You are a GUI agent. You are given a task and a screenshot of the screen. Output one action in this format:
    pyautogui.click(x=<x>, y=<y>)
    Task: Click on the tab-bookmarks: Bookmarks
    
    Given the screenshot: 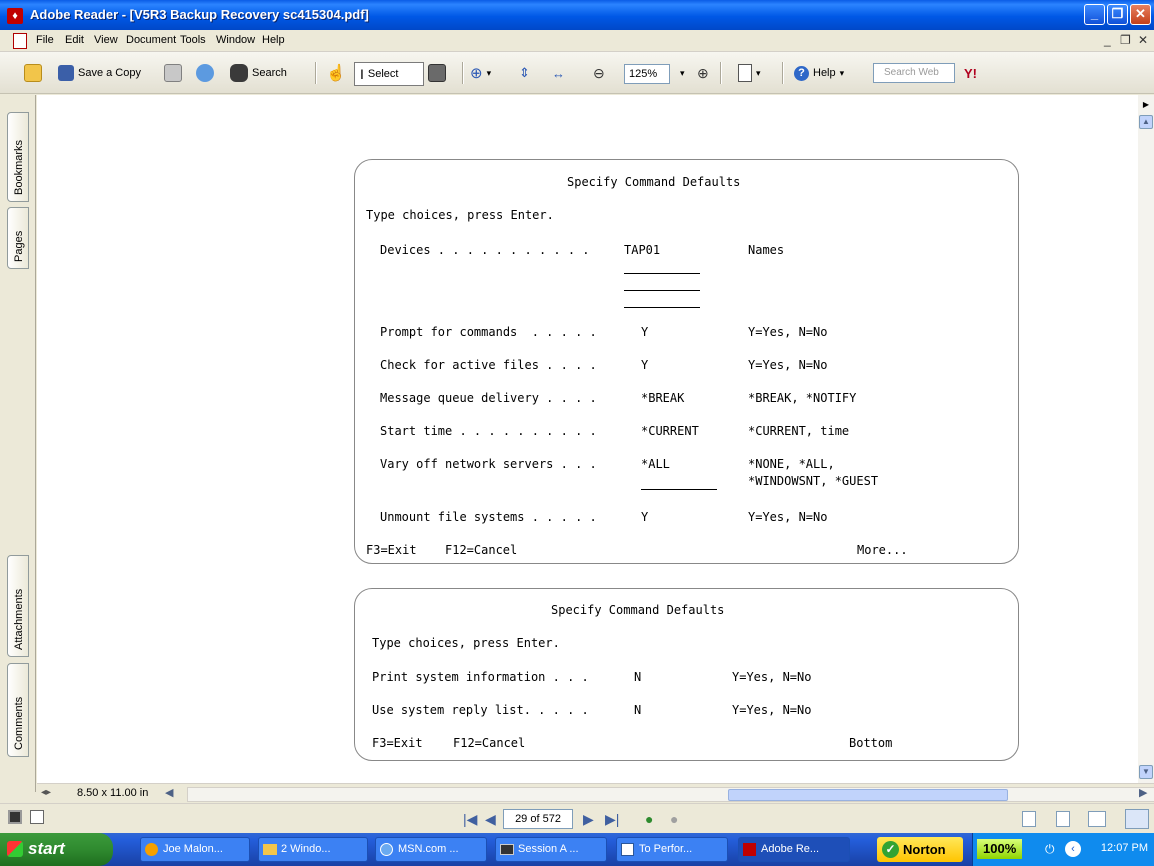 What is the action you would take?
    pyautogui.click(x=18, y=157)
    